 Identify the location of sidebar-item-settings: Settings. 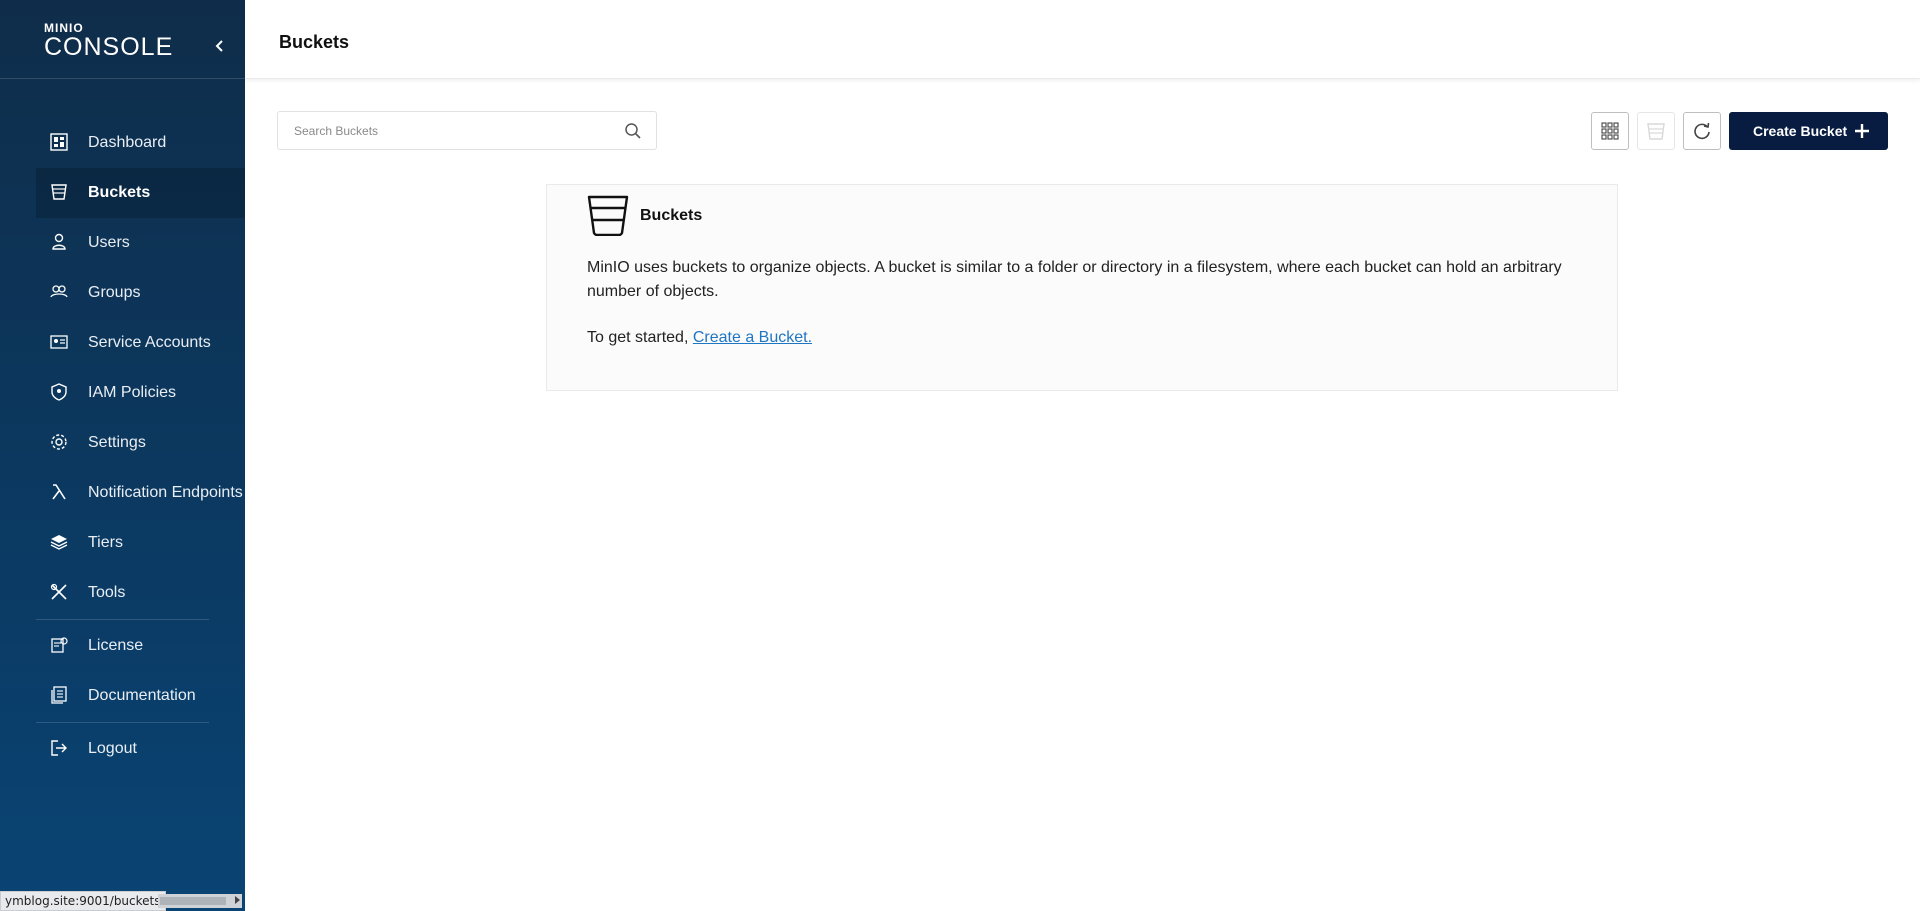
(140, 443).